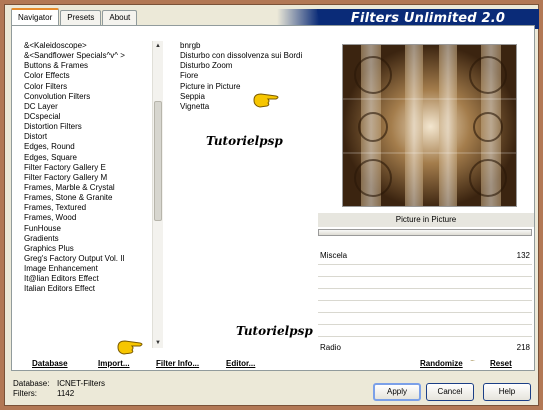 The width and height of the screenshot is (543, 410). I want to click on param-label: Radio, so click(330, 347).